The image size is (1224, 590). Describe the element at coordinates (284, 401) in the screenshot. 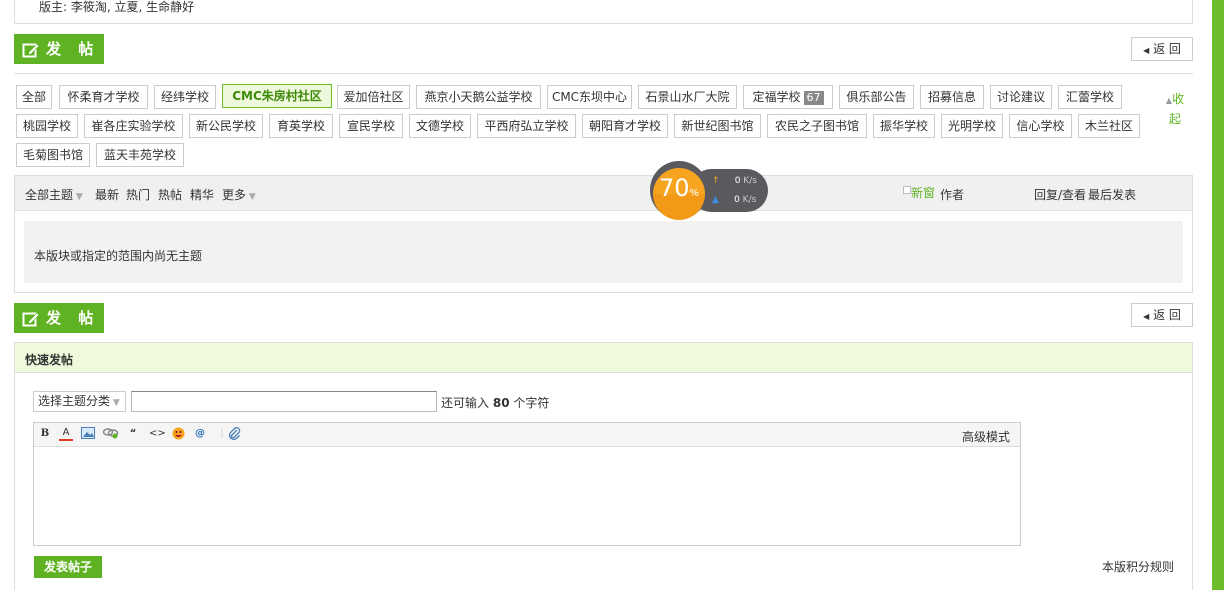

I see `subject-input` at that location.